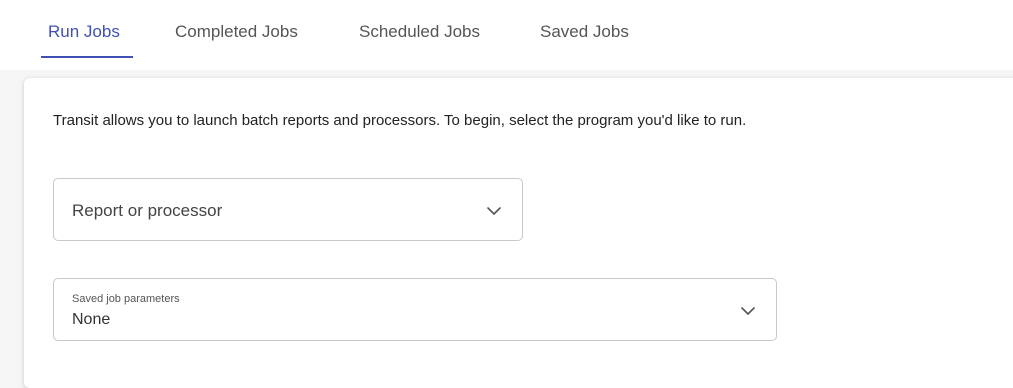 Image resolution: width=1013 pixels, height=388 pixels. Describe the element at coordinates (91, 319) in the screenshot. I see `saved-job-parameters-value: None` at that location.